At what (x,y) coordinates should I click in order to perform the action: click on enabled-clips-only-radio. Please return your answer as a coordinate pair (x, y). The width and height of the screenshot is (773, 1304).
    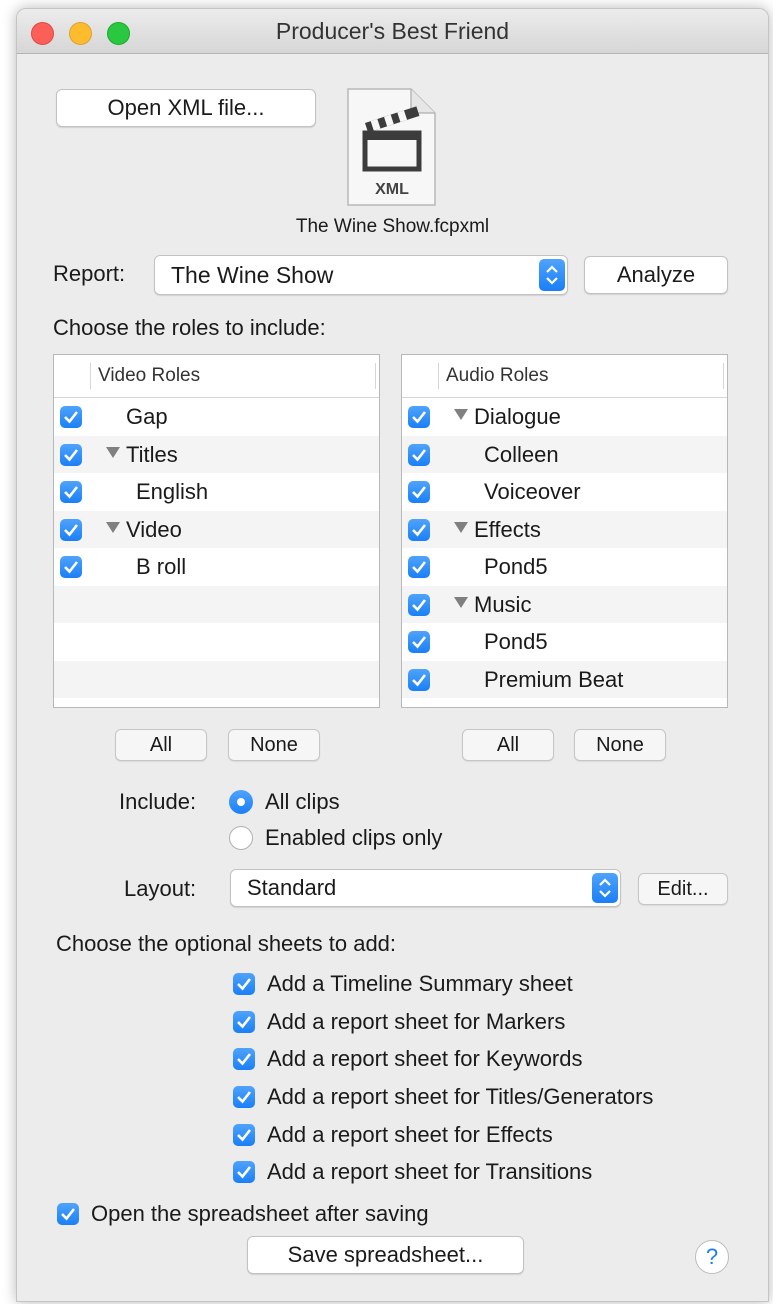
    Looking at the image, I should click on (241, 838).